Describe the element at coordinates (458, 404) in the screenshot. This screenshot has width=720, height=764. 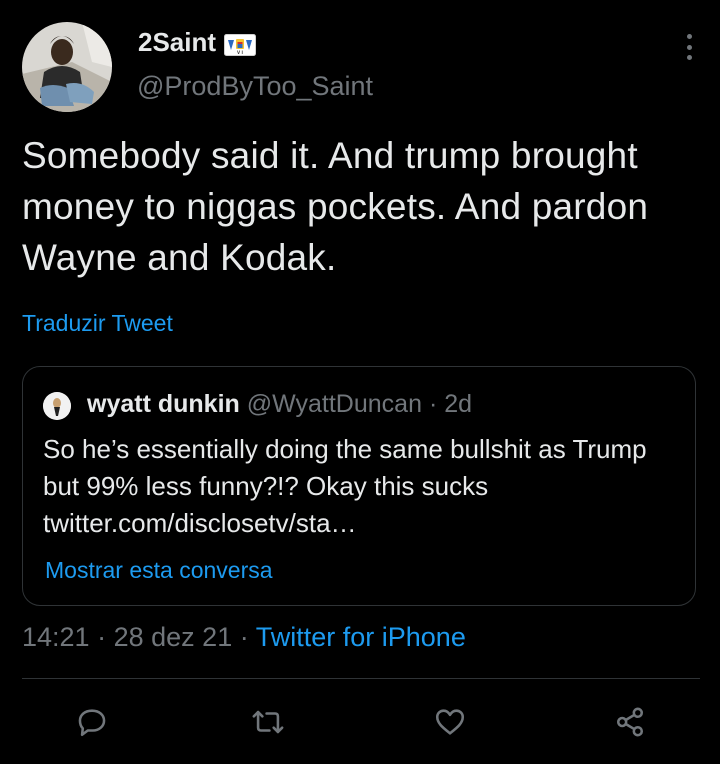
I see `quoted-age: 2d` at that location.